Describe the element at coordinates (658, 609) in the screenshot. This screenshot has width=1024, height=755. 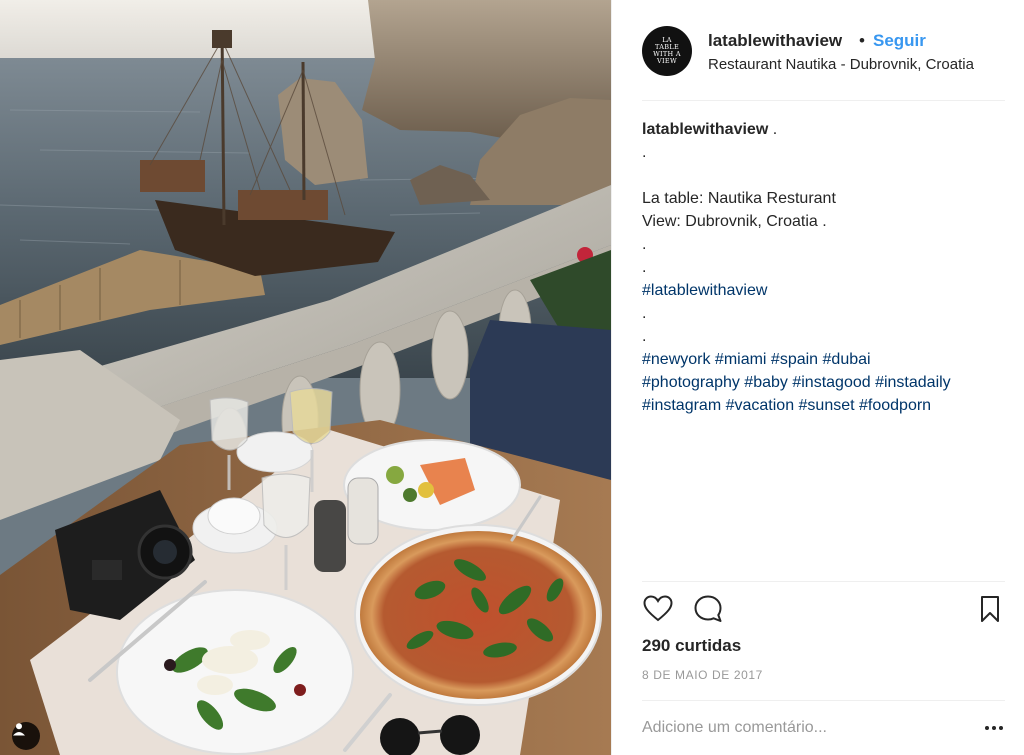
I see `heart-icon` at that location.